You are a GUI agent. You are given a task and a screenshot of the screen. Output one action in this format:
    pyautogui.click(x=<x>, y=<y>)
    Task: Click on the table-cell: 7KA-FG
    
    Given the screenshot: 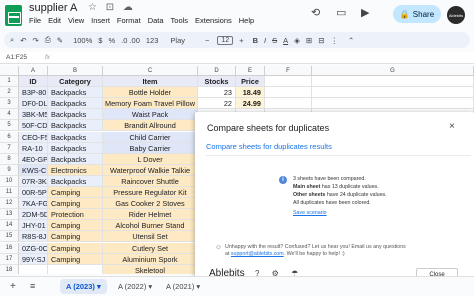 What is the action you would take?
    pyautogui.click(x=33, y=204)
    